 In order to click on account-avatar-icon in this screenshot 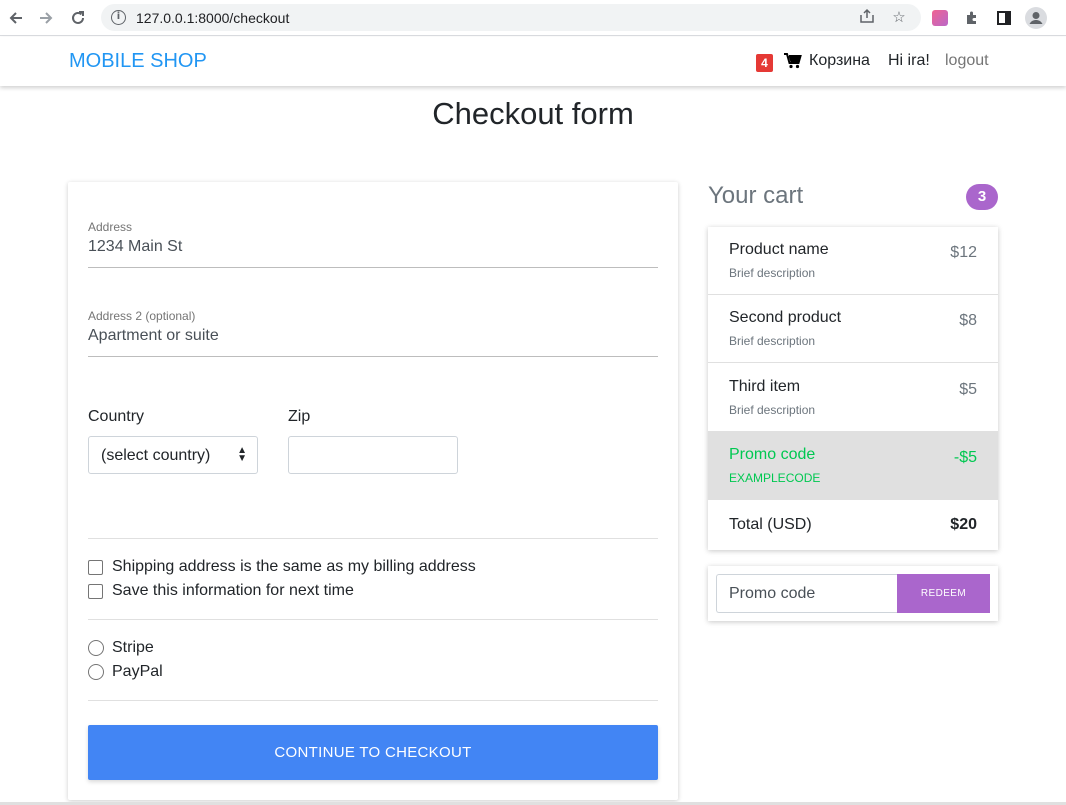, I will do `click(1036, 18)`.